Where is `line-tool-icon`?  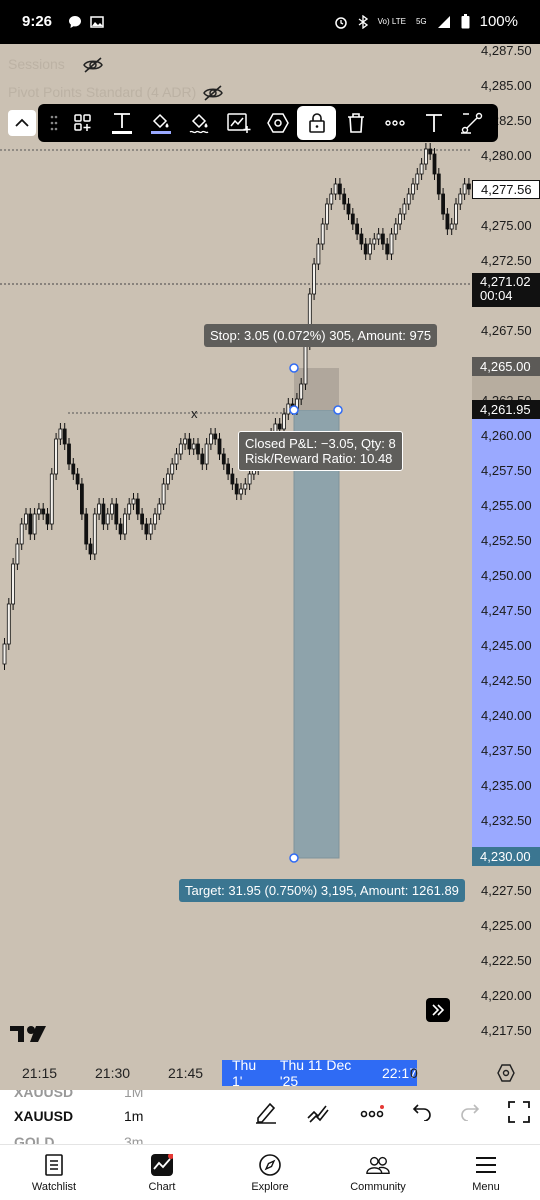 line-tool-icon is located at coordinates (472, 123).